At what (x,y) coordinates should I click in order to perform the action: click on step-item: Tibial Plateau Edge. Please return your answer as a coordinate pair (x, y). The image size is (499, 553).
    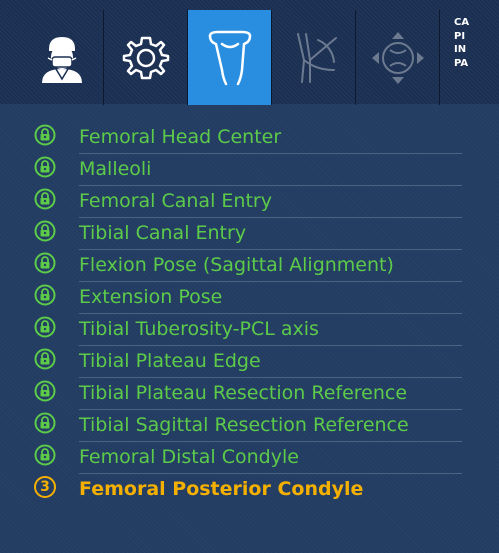
    Looking at the image, I should click on (249, 360).